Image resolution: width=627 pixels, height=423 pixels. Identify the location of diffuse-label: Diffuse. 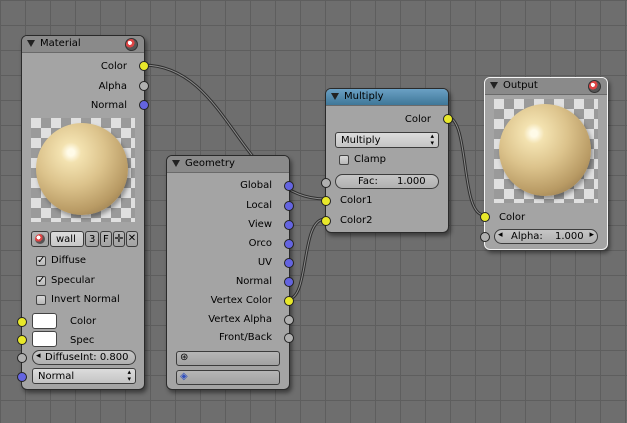
(69, 260).